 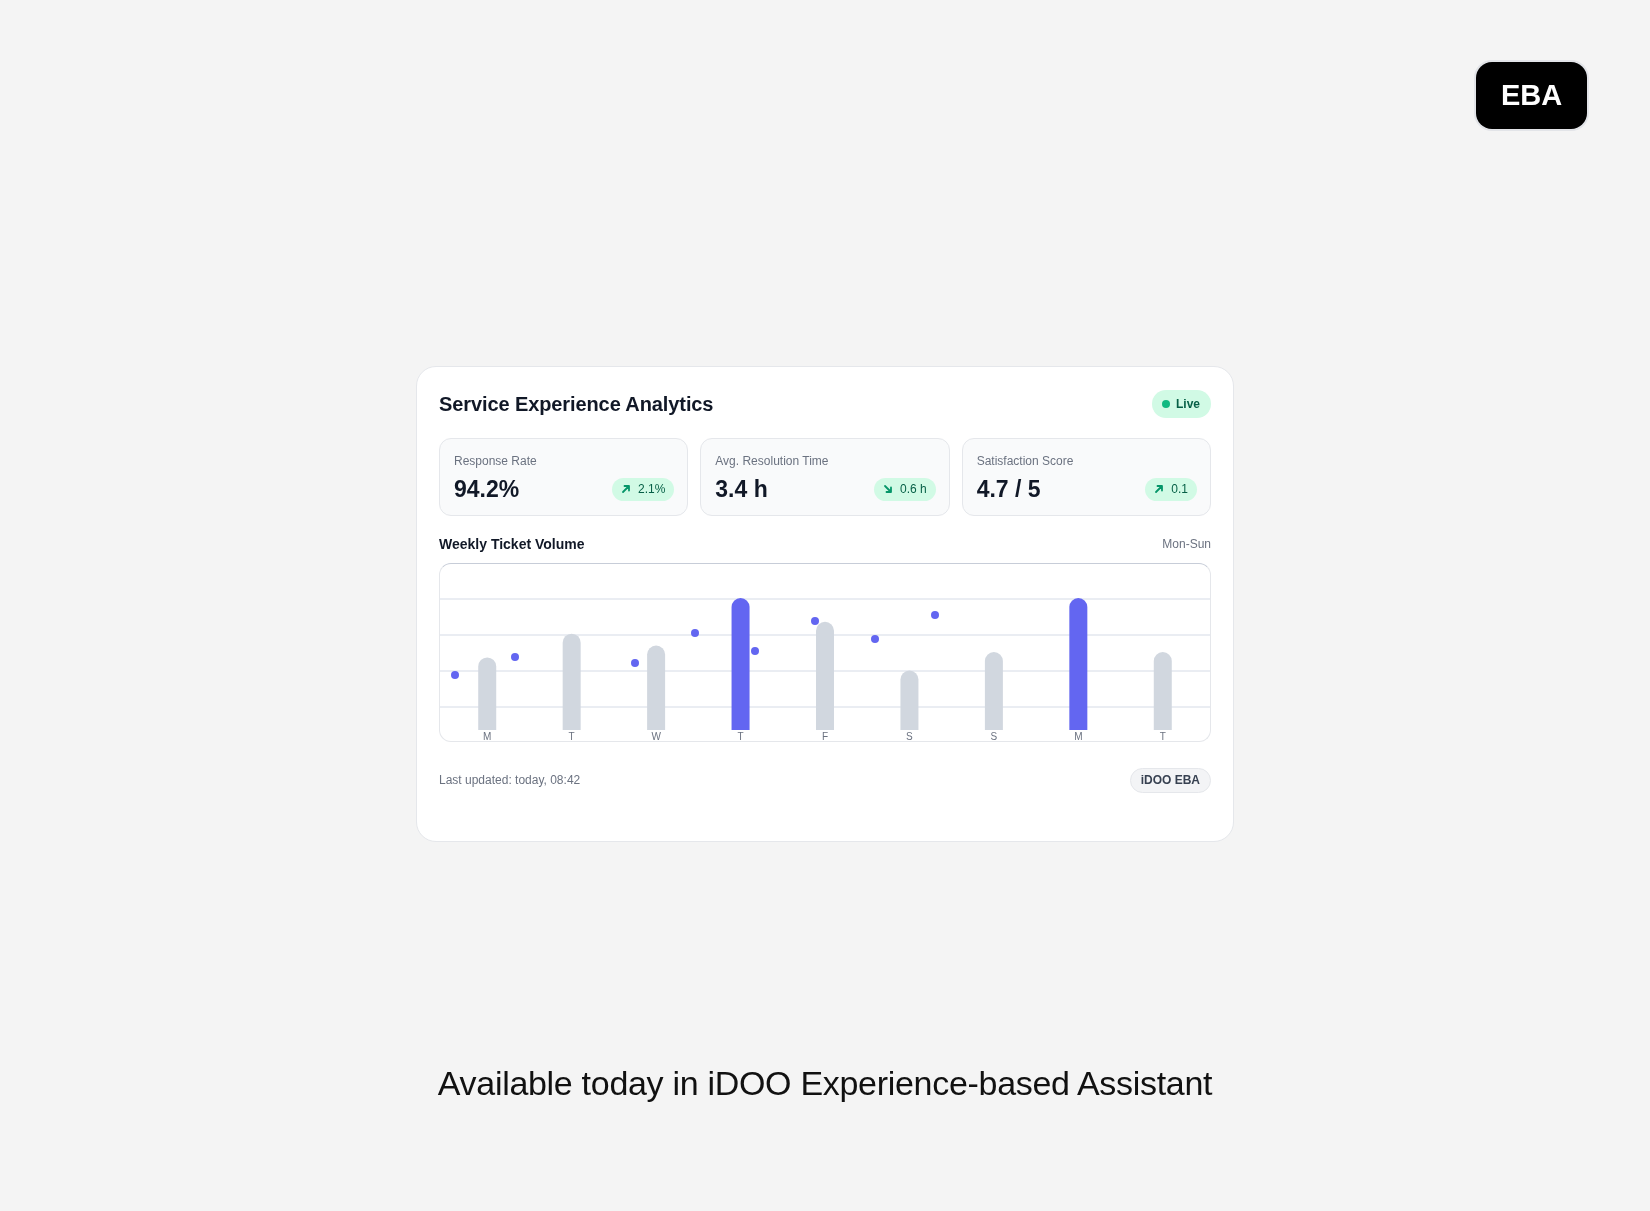 I want to click on status-label: Live, so click(x=1188, y=404).